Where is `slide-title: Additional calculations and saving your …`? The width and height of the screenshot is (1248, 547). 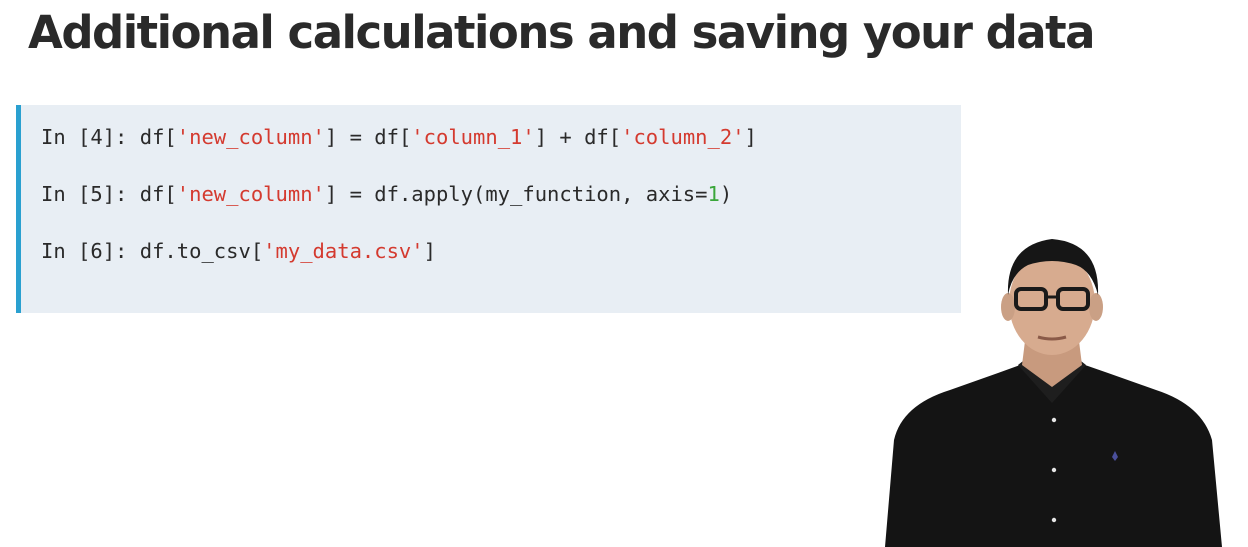 slide-title: Additional calculations and saving your … is located at coordinates (562, 32).